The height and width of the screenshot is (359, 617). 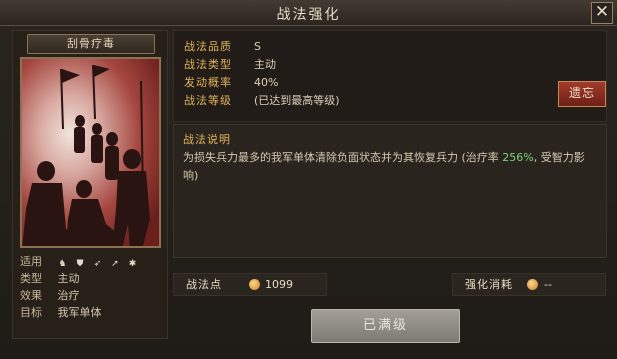 I want to click on spear-icon: ➚, so click(x=115, y=263).